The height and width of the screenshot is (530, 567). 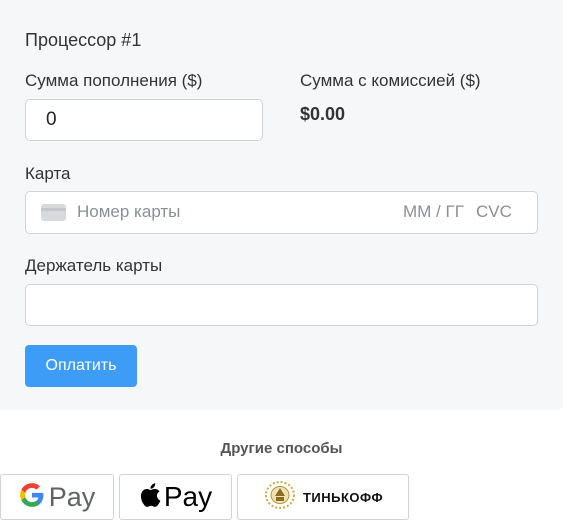 What do you see at coordinates (281, 305) in the screenshot?
I see `card-holder-input` at bounding box center [281, 305].